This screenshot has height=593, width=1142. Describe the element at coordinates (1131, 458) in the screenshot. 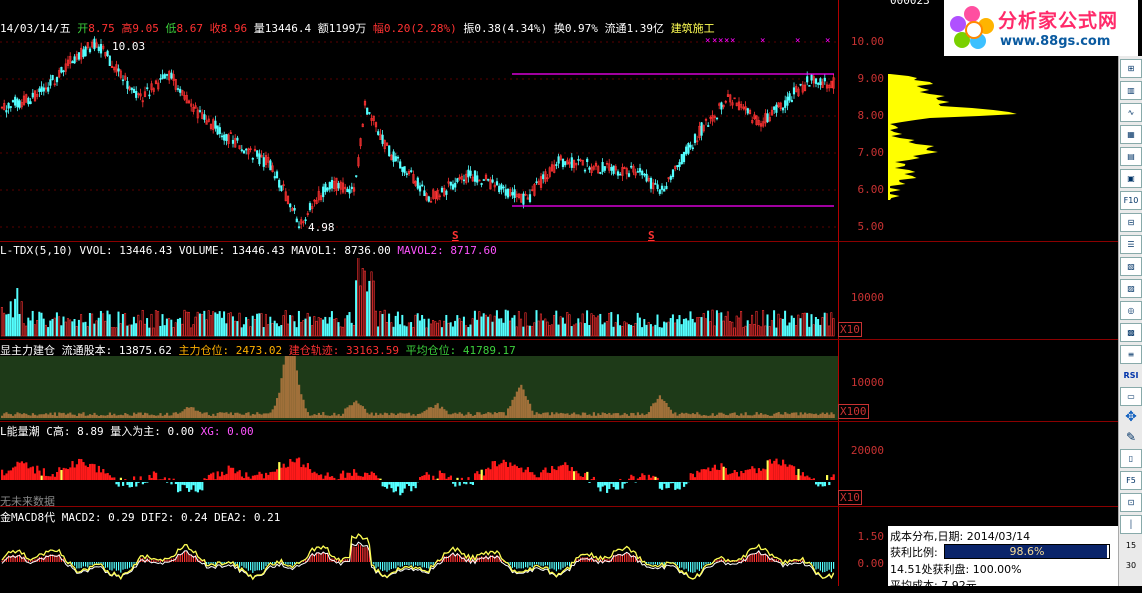

I see `toolbar-button: ▯` at that location.